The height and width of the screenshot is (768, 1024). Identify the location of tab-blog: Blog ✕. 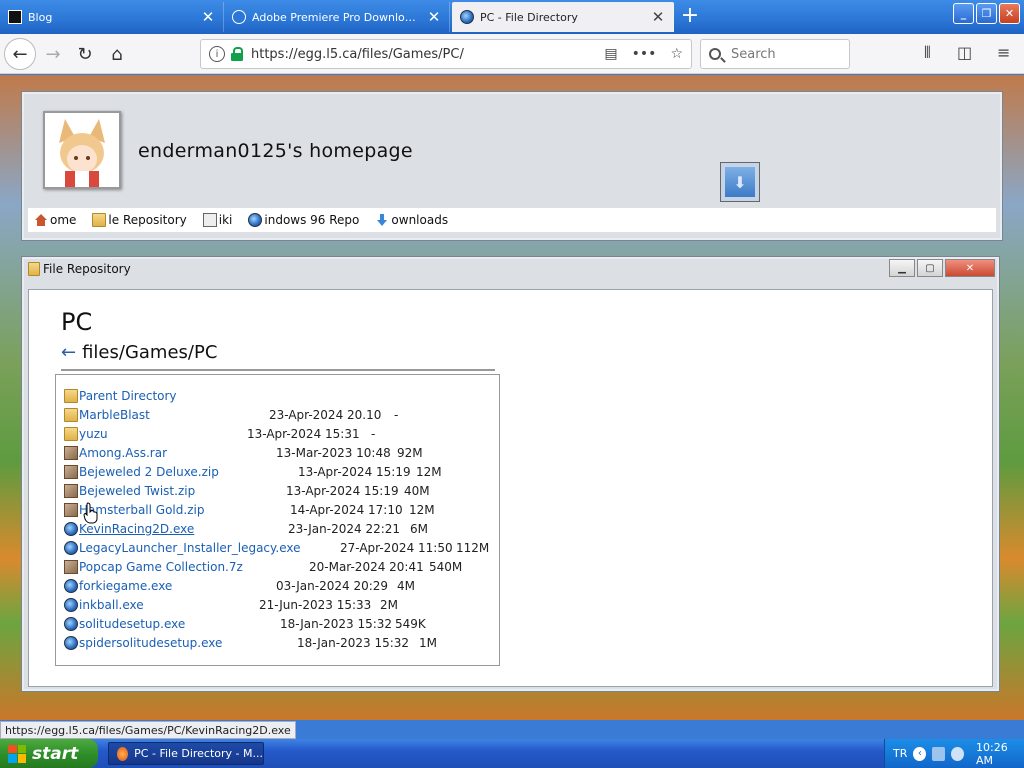
(112, 17).